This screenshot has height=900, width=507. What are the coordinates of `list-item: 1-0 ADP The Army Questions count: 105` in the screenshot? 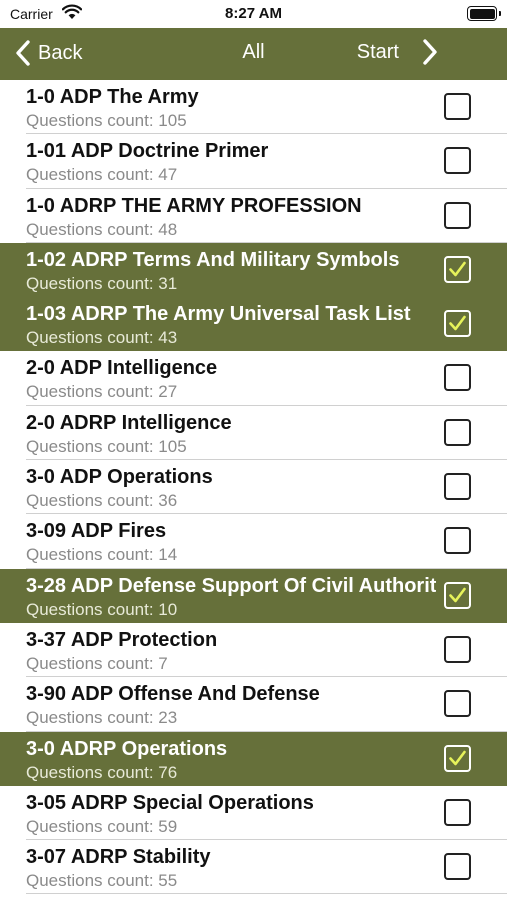 It's located at (253, 107).